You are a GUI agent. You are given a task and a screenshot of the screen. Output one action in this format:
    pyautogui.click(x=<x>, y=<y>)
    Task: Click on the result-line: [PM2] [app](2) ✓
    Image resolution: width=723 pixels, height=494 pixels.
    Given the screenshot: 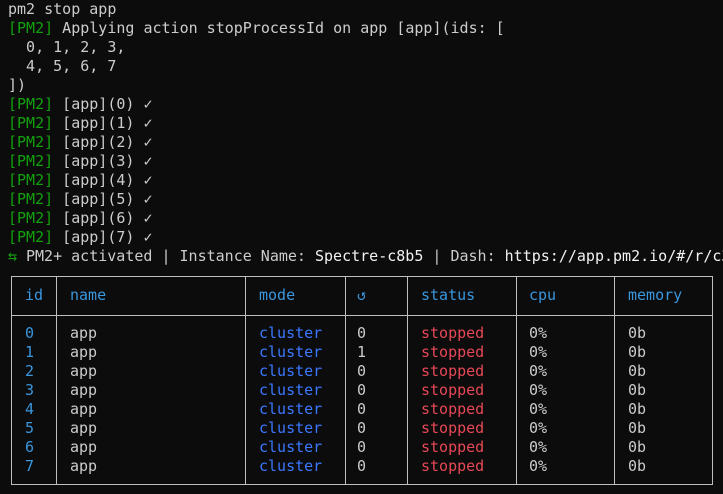 What is the action you would take?
    pyautogui.click(x=80, y=142)
    